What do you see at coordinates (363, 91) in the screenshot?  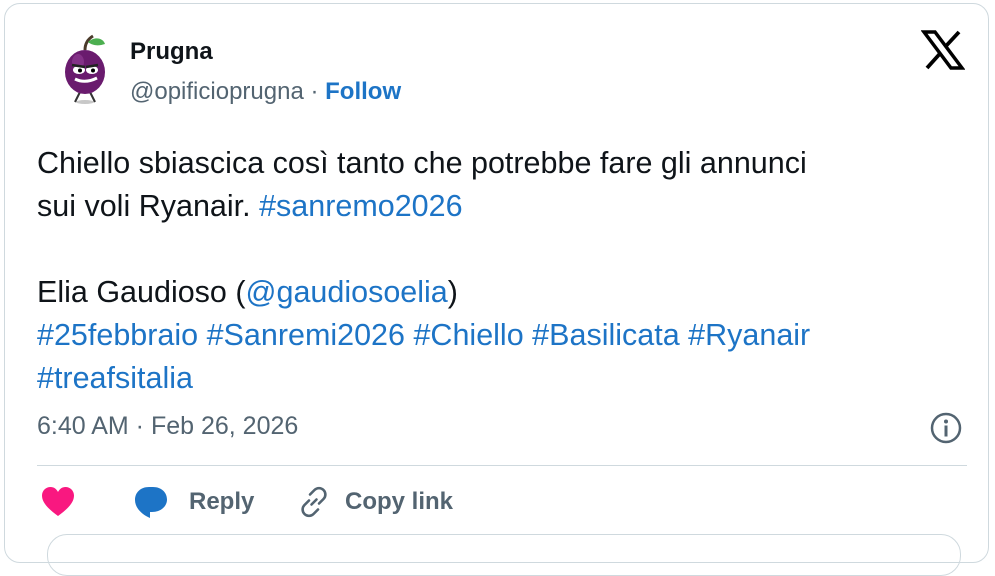 I see `follow-button: Follow` at bounding box center [363, 91].